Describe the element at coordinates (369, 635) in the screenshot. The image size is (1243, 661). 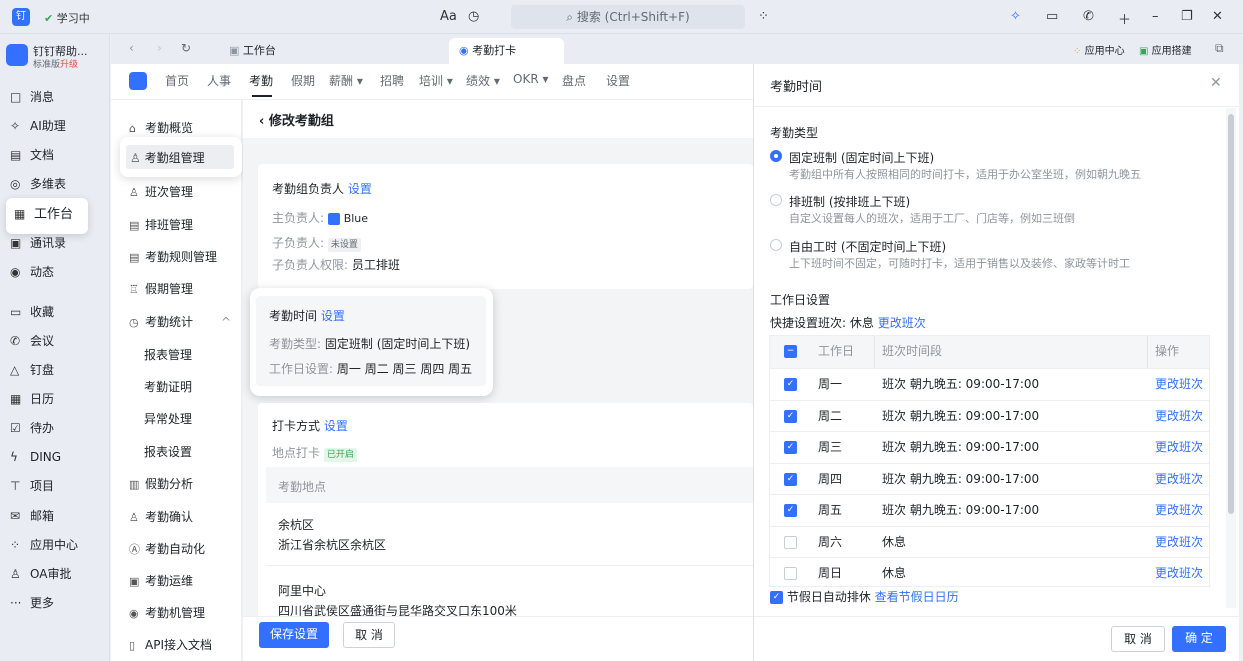
I see `cancel-button: 取 消` at that location.